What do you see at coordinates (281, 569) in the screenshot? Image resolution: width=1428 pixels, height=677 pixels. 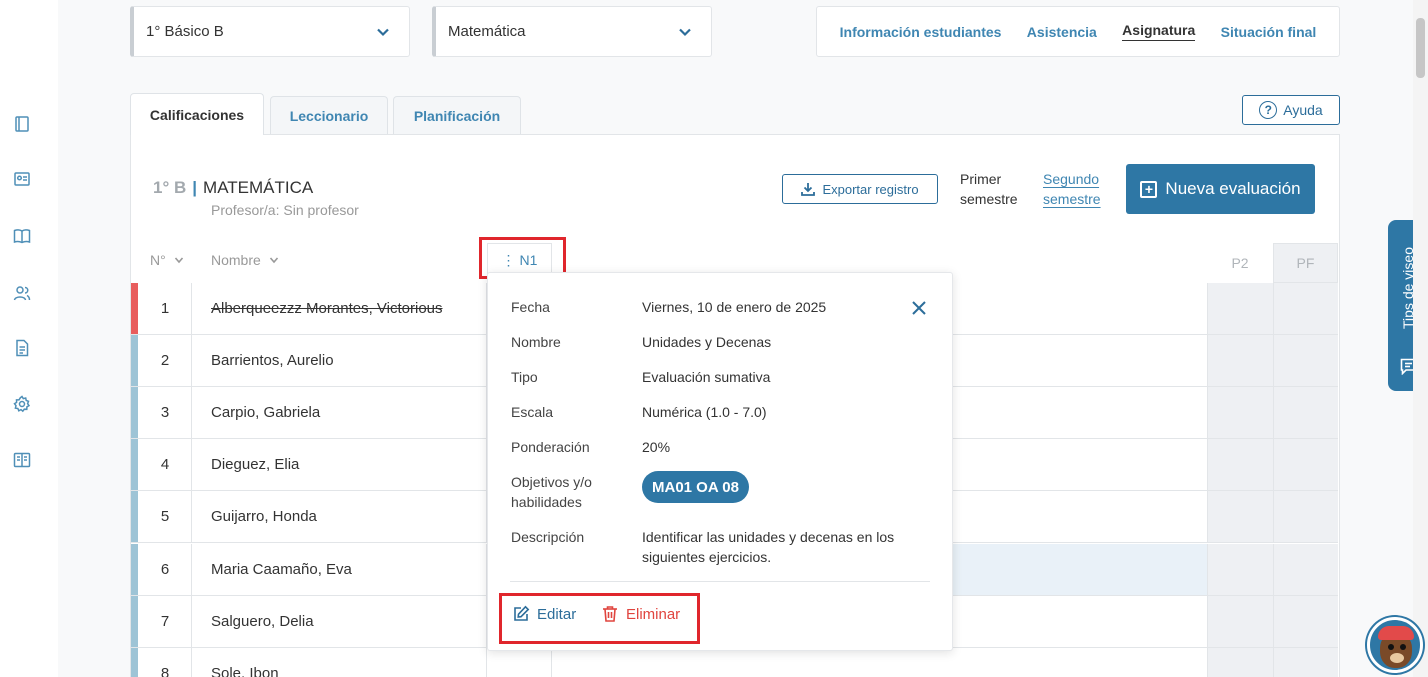 I see `student-name: Maria Caamaño, Eva` at bounding box center [281, 569].